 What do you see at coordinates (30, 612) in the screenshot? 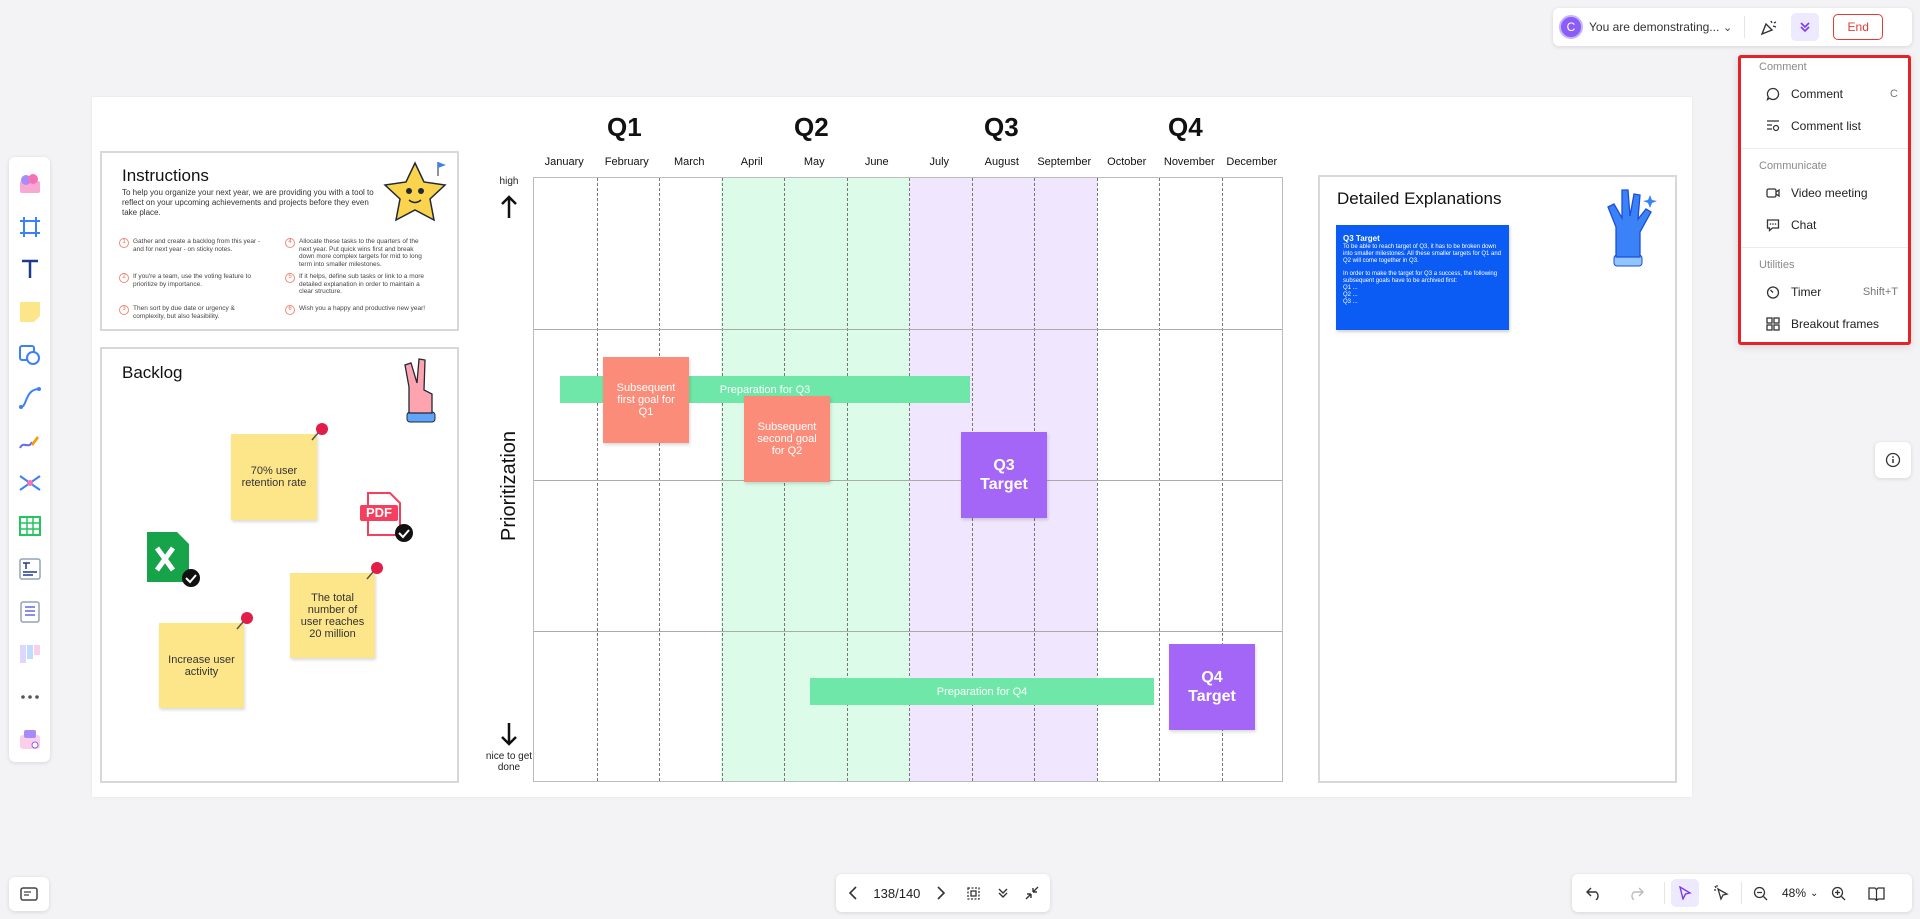
I see `list-icon` at bounding box center [30, 612].